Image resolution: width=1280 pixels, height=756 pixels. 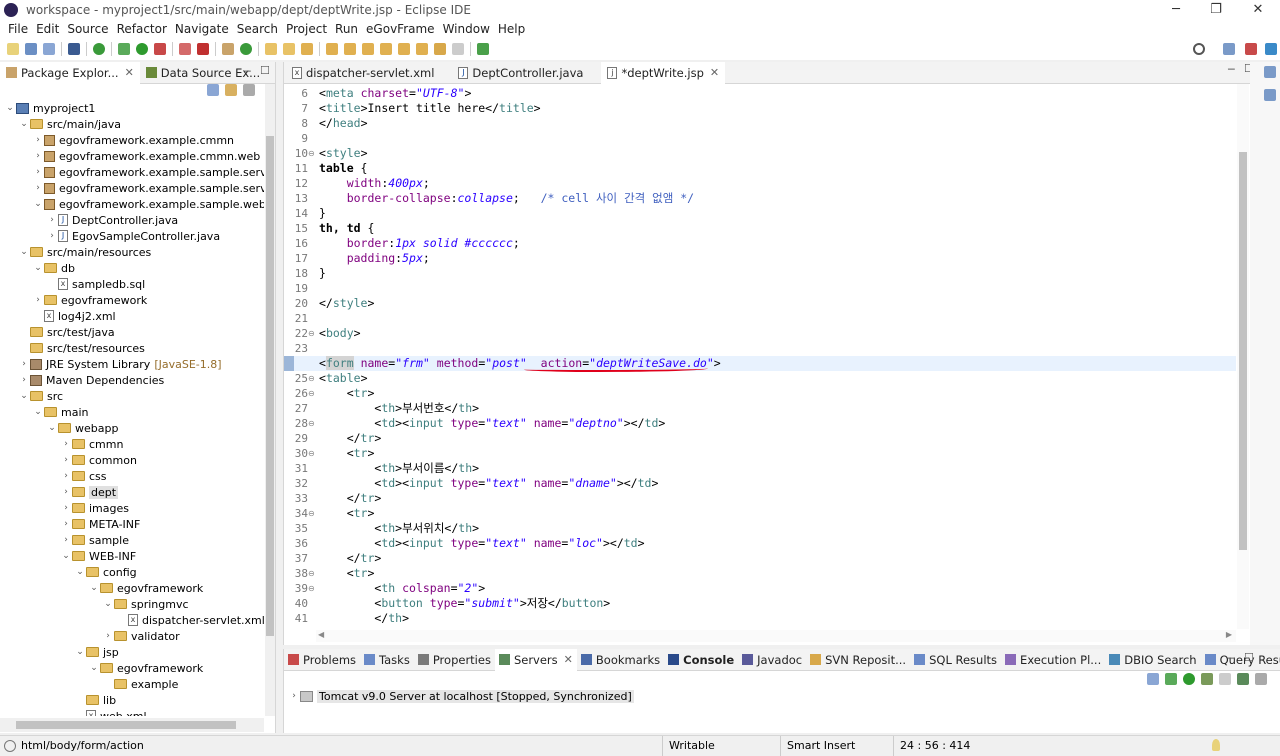 I want to click on close-button: ✕, so click(x=1258, y=10).